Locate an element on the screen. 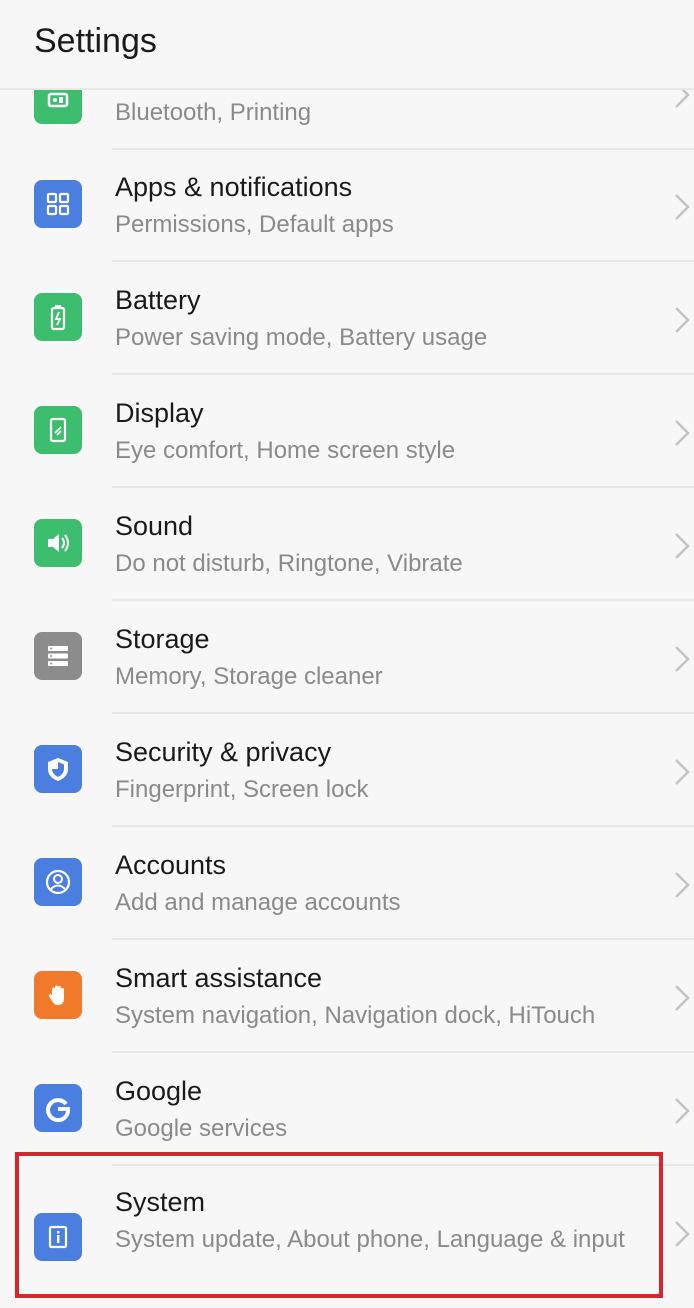  settings-item-subtitle: Do not disturb, Ringtone, Vibrate is located at coordinates (289, 563).